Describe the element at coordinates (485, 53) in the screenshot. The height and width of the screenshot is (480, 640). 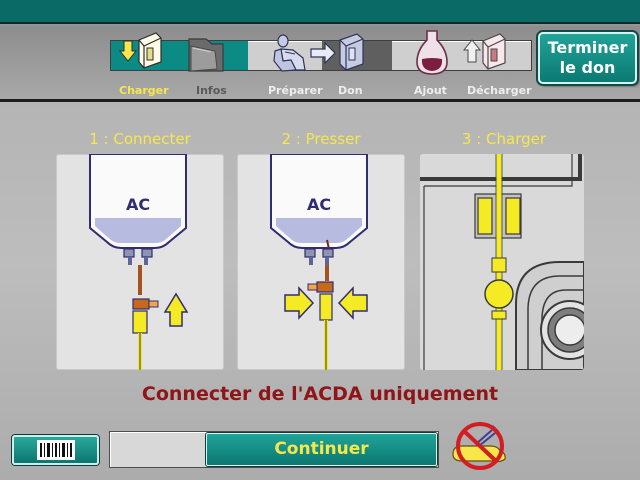
I see `unload-kit-icon` at that location.